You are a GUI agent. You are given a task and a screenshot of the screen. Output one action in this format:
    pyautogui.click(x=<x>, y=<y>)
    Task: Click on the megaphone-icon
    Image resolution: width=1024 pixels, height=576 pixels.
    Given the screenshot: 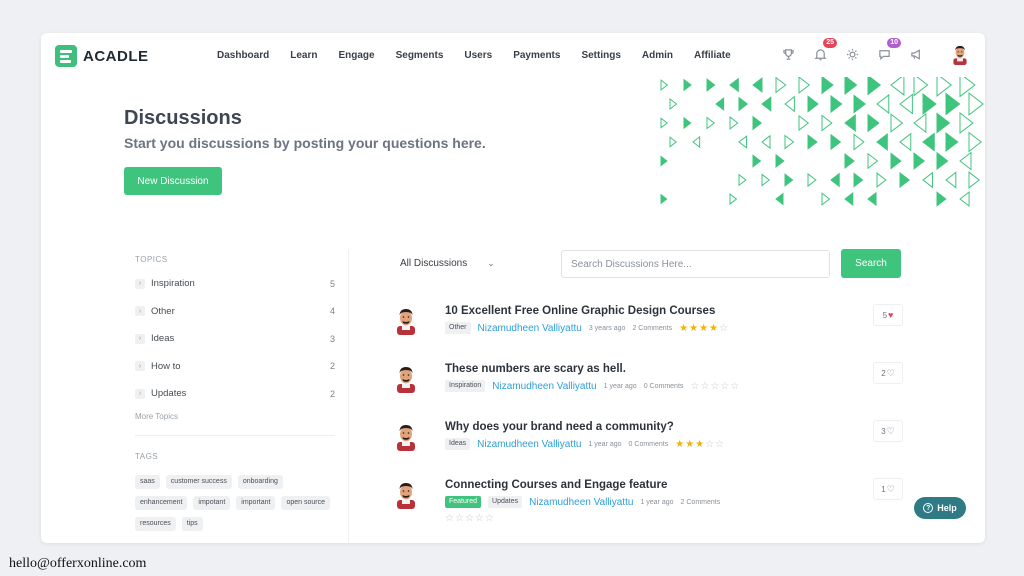 What is the action you would take?
    pyautogui.click(x=916, y=54)
    